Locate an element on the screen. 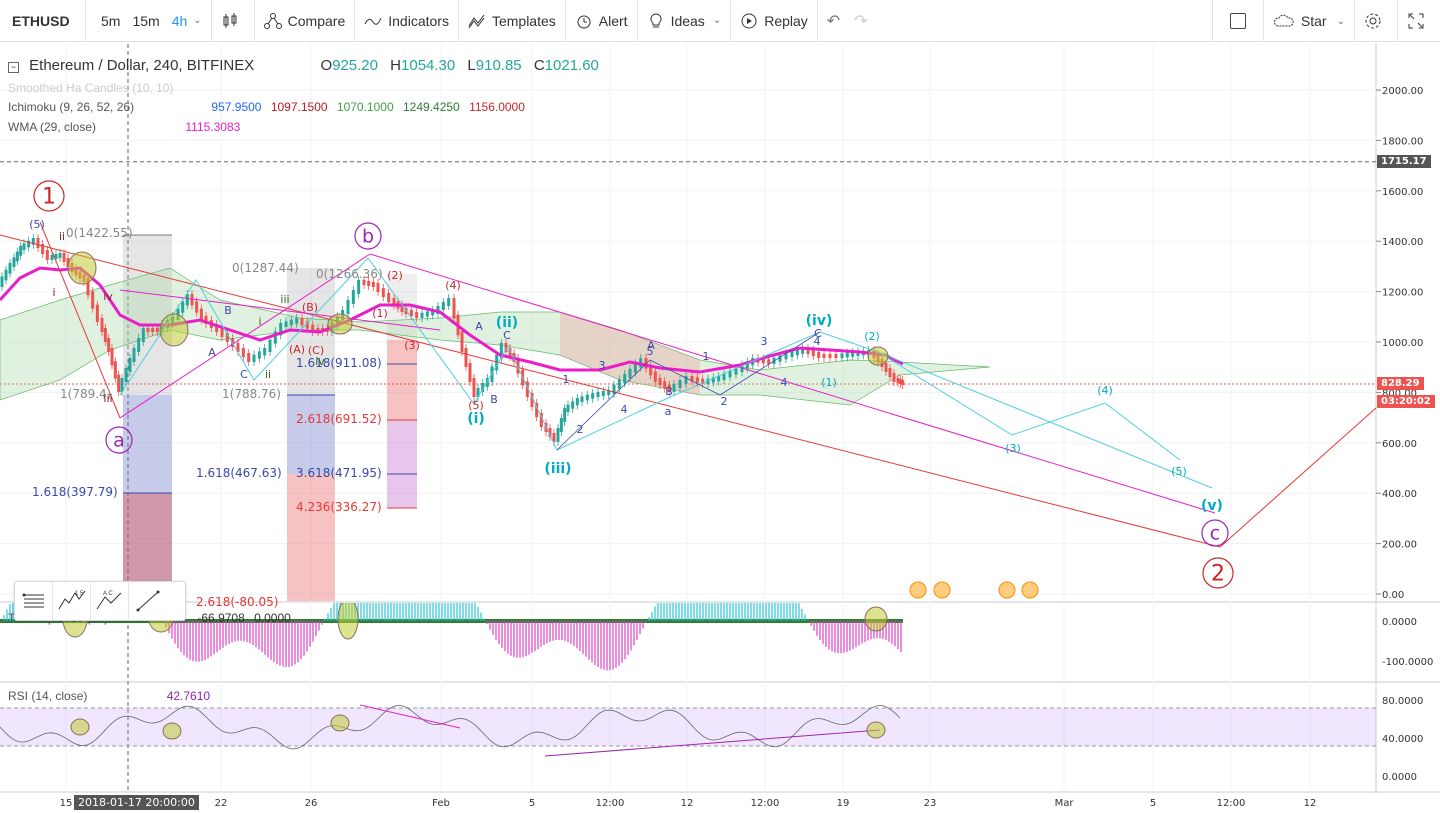 The height and width of the screenshot is (813, 1440). time-axis-label: 12 is located at coordinates (1310, 803).